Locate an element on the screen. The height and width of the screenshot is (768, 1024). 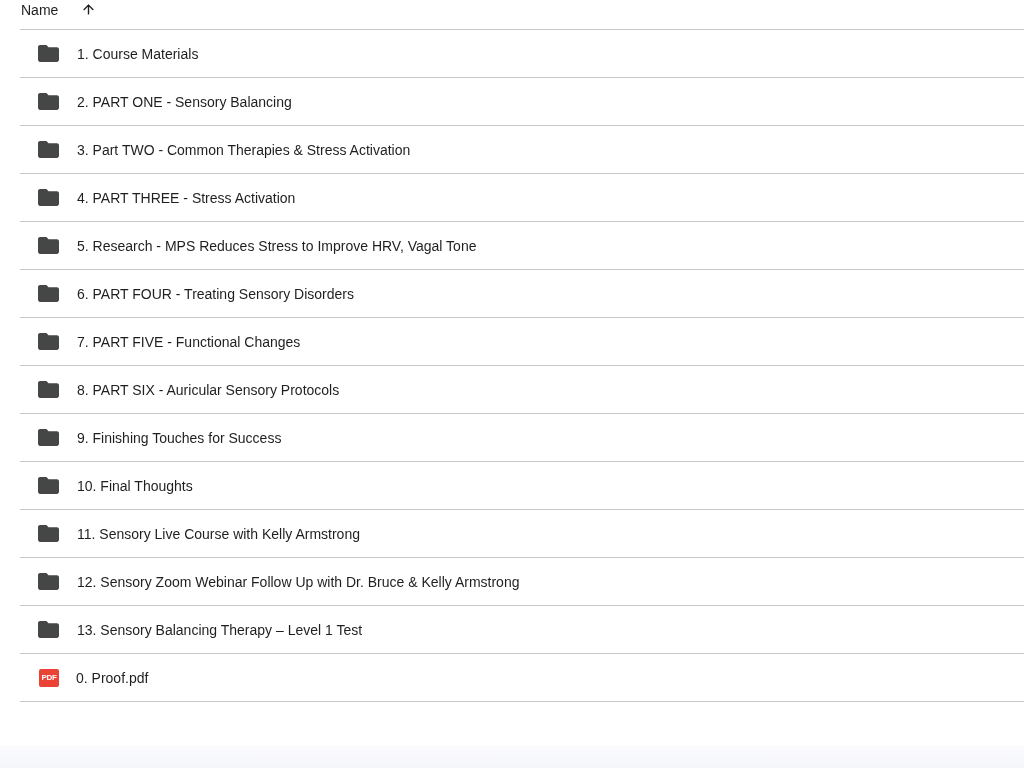
folder-row: 8. PART SIX - Auricular Sensory Protocols is located at coordinates (522, 390).